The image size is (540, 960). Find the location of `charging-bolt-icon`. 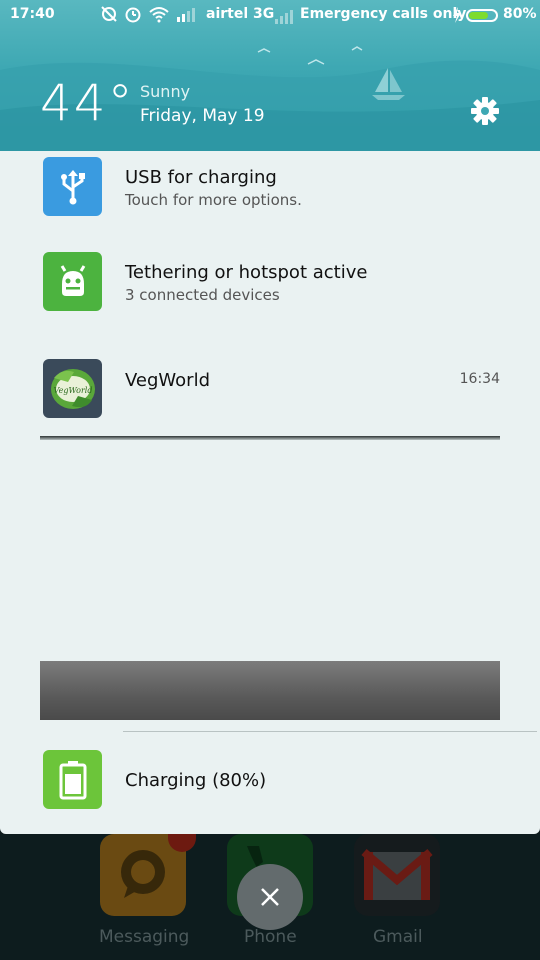

charging-bolt-icon is located at coordinates (457, 15).